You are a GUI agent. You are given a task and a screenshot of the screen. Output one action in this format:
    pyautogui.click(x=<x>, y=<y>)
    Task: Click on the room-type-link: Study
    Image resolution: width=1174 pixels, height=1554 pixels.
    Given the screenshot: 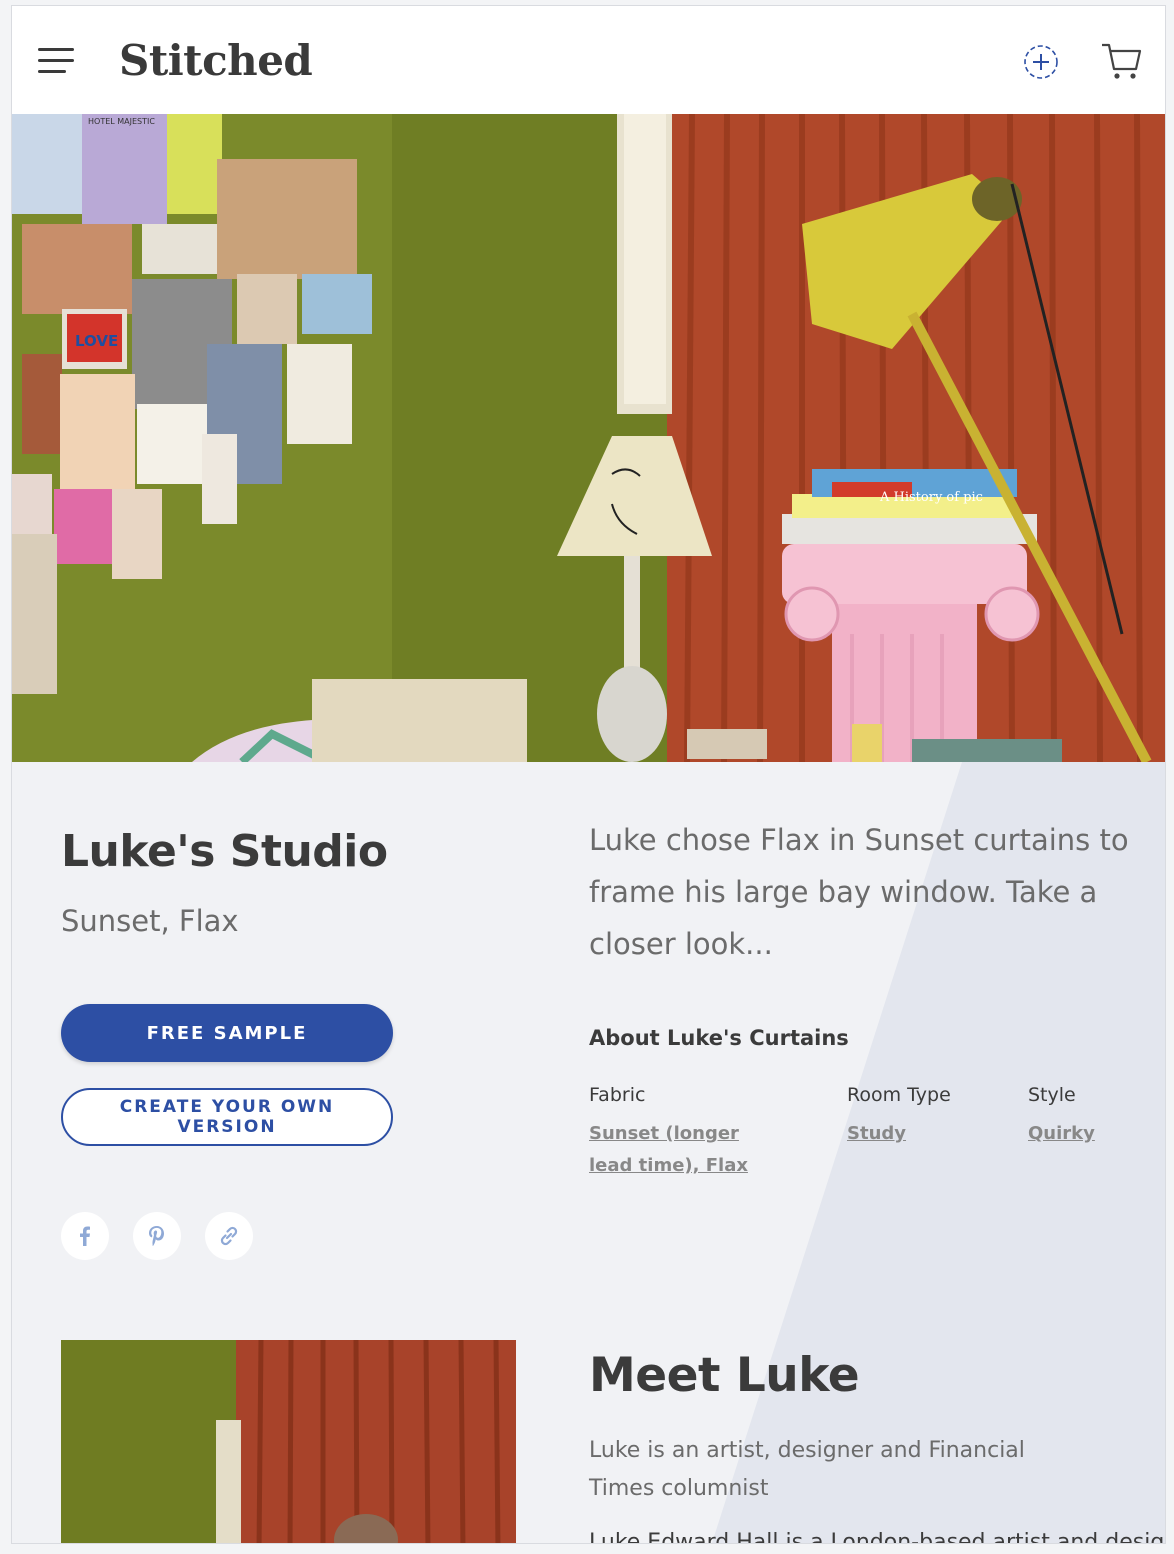 What is the action you would take?
    pyautogui.click(x=876, y=1134)
    